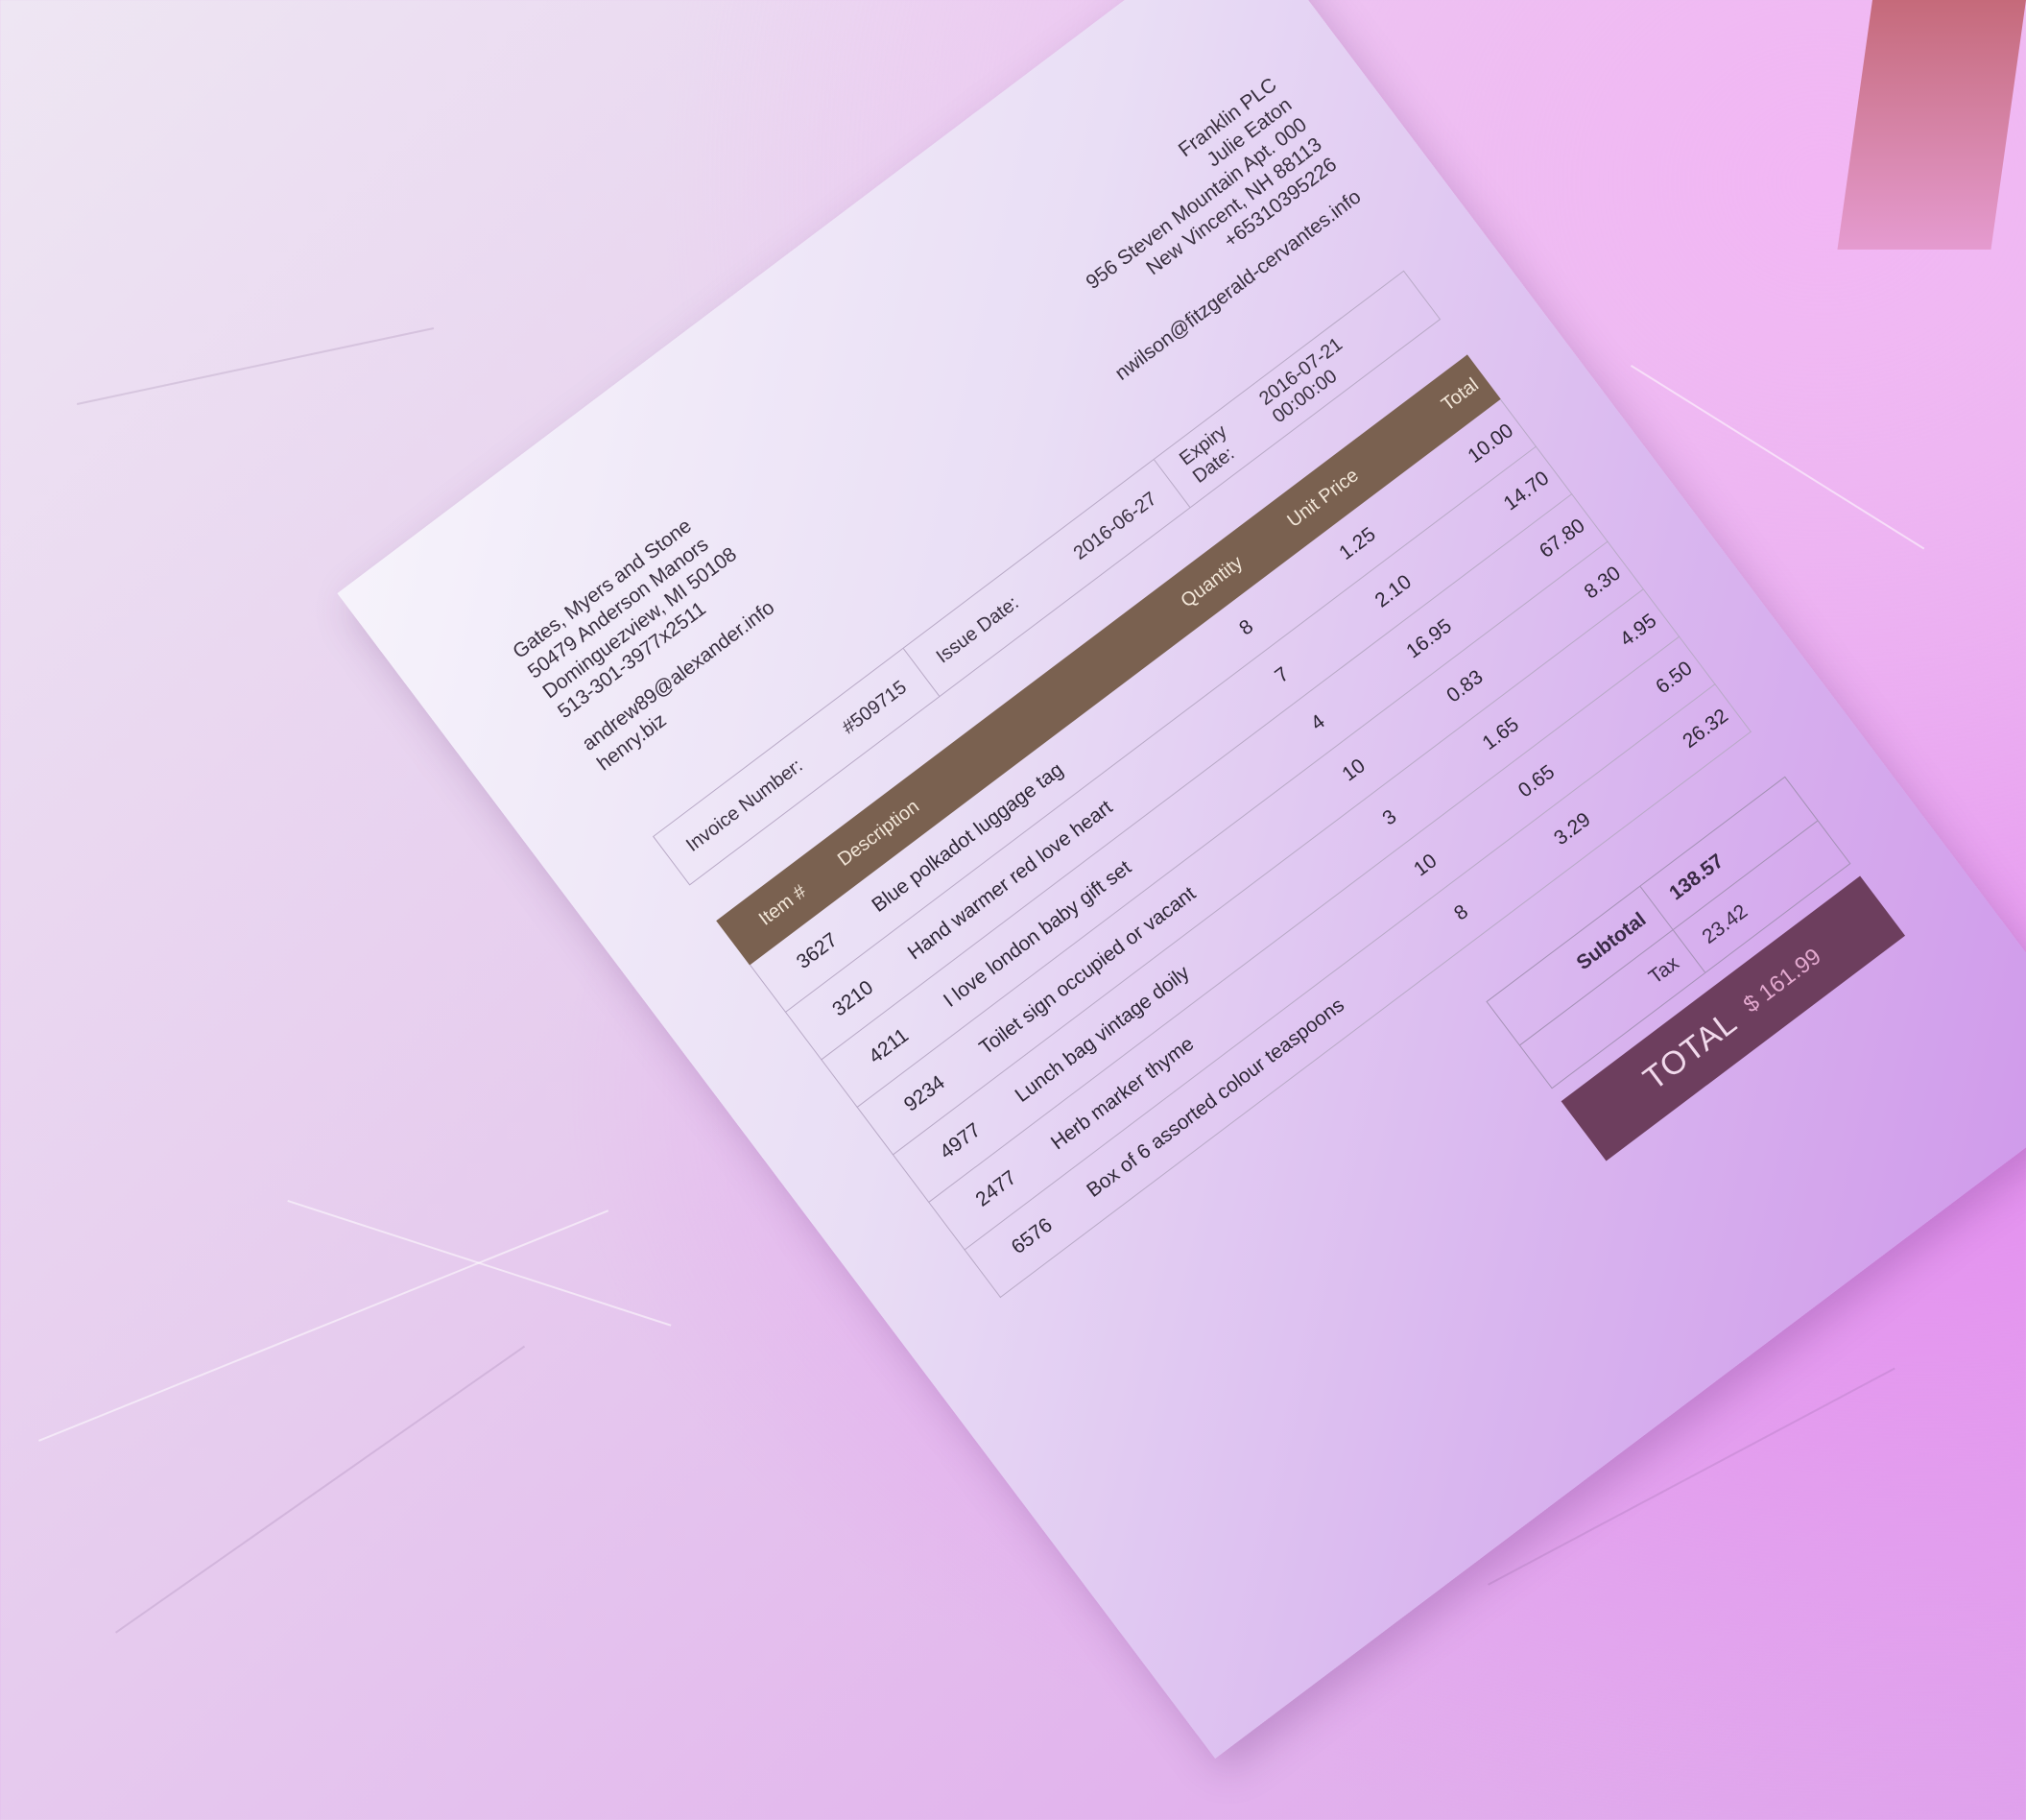 This screenshot has width=2026, height=1820. I want to click on grand-total-label: TOTAL, so click(1690, 1050).